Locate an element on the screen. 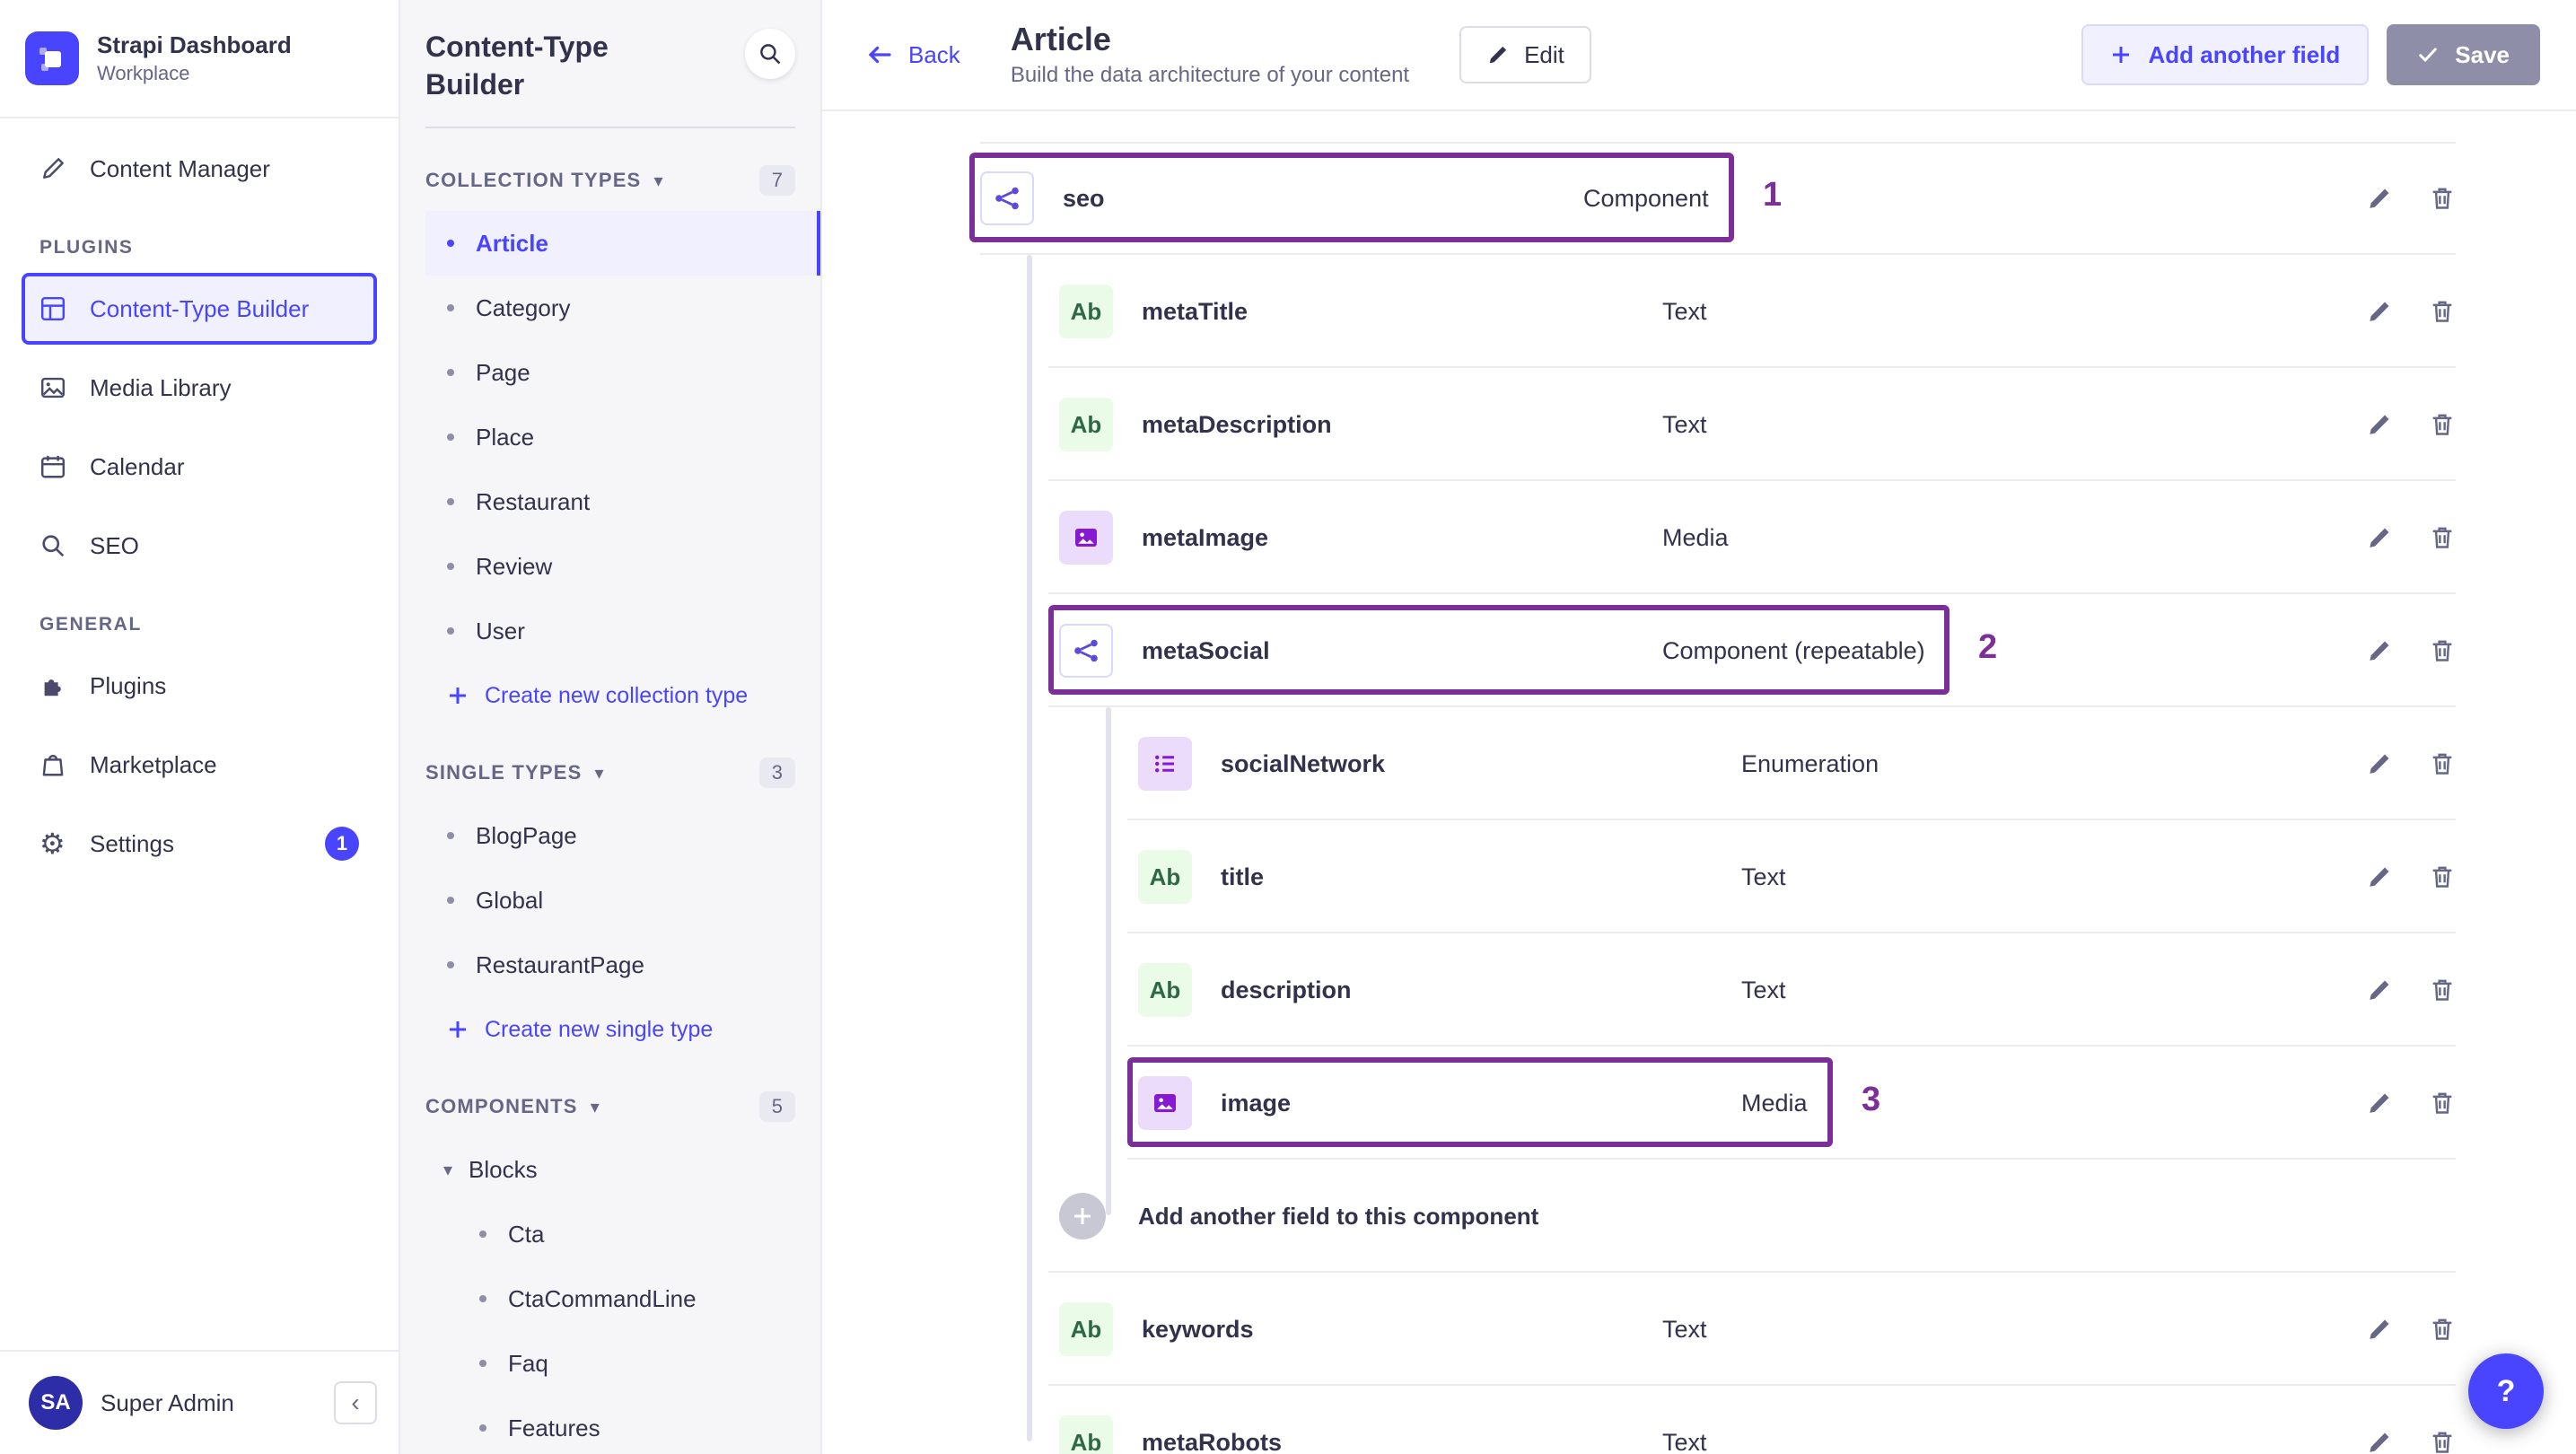 Image resolution: width=2576 pixels, height=1454 pixels. sidebar-item-label: SEO is located at coordinates (114, 545).